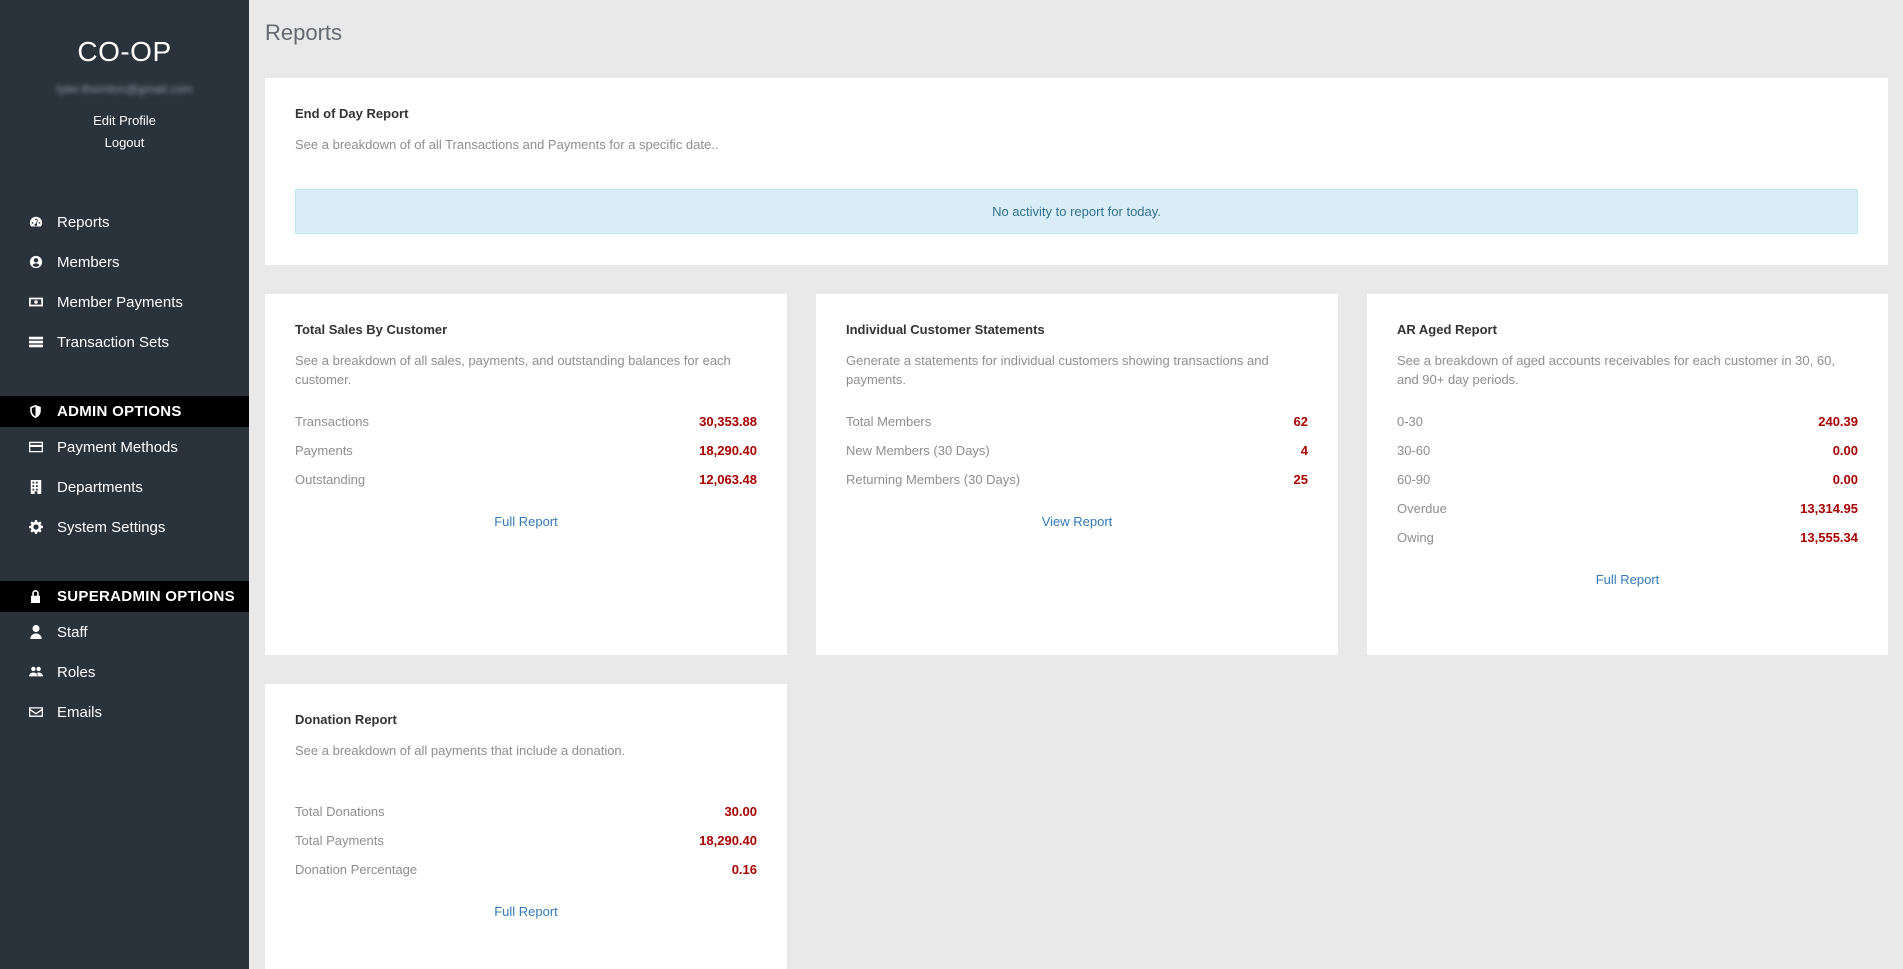 This screenshot has width=1903, height=969. I want to click on superadmin-options-label: SUPERADMIN OPTIONS, so click(146, 596).